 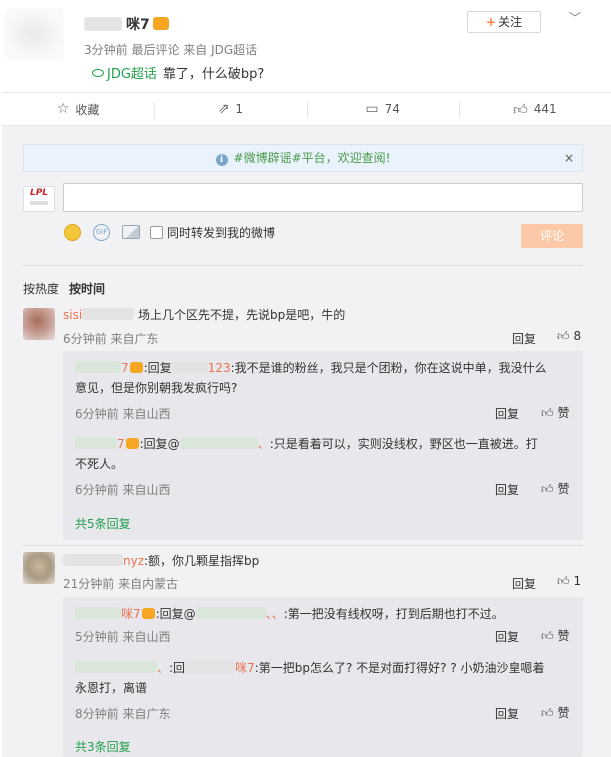 I want to click on post-text: JDG超话 靠了，什么破bp?, so click(x=178, y=72).